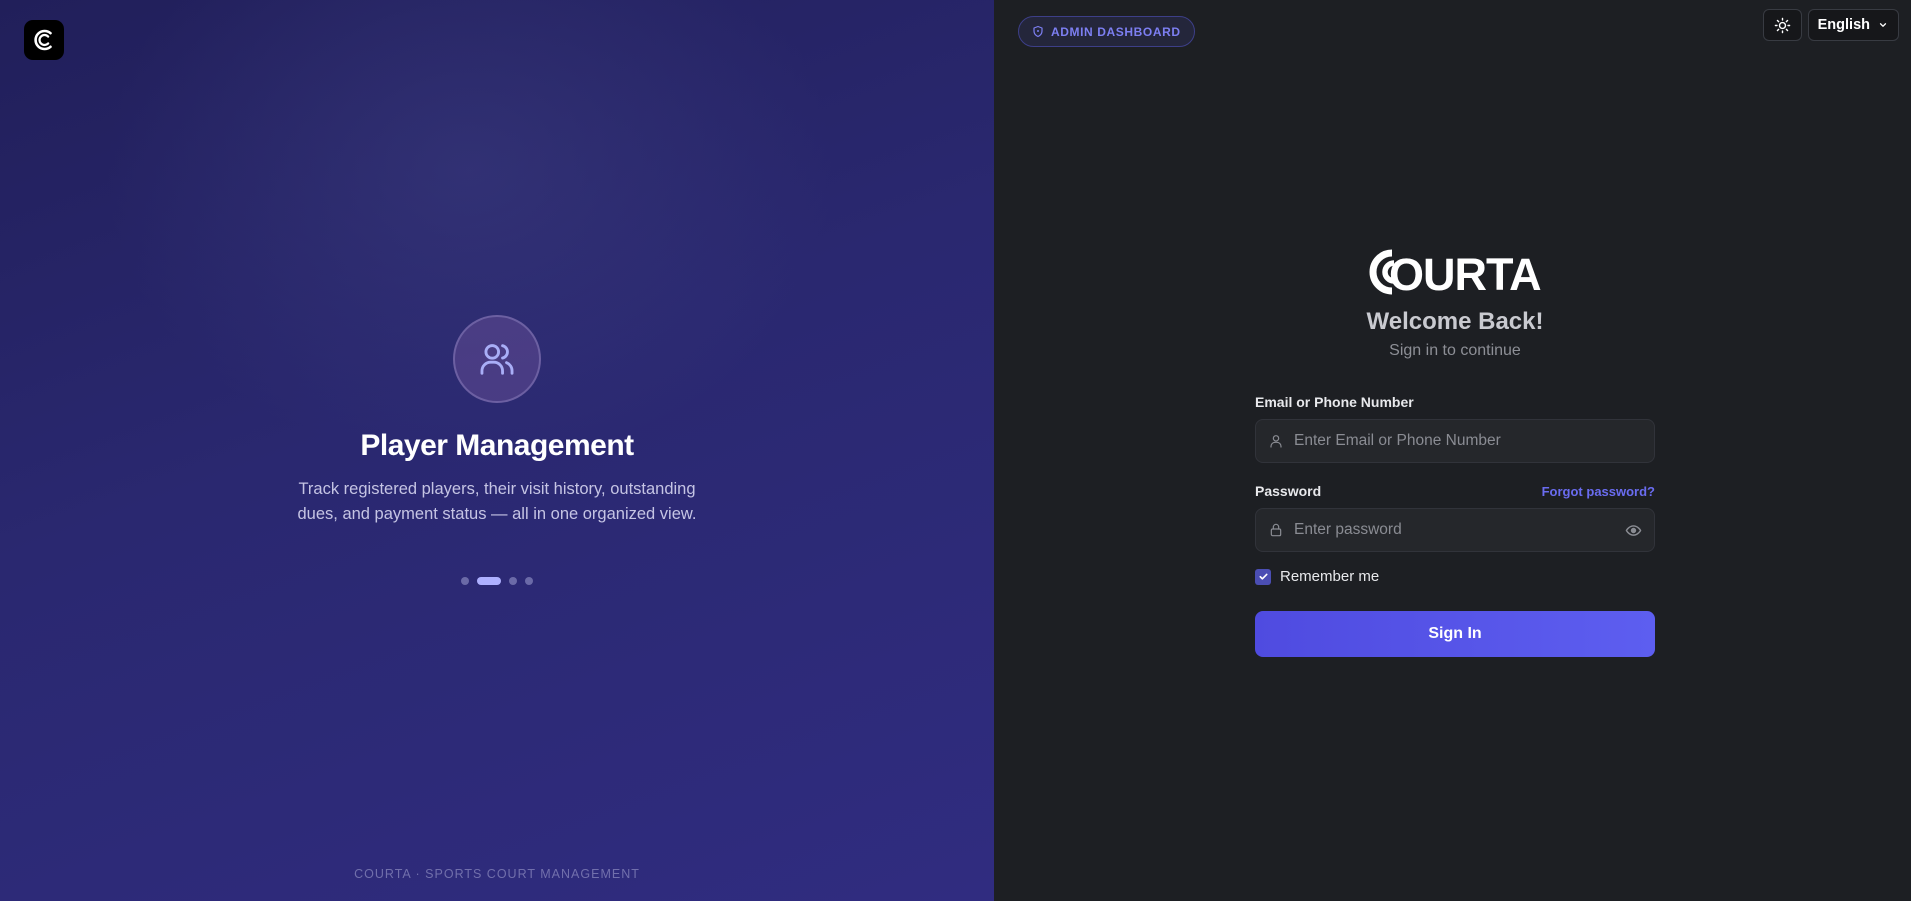 The width and height of the screenshot is (1911, 901). I want to click on remember-me-row: Remember me, so click(1455, 576).